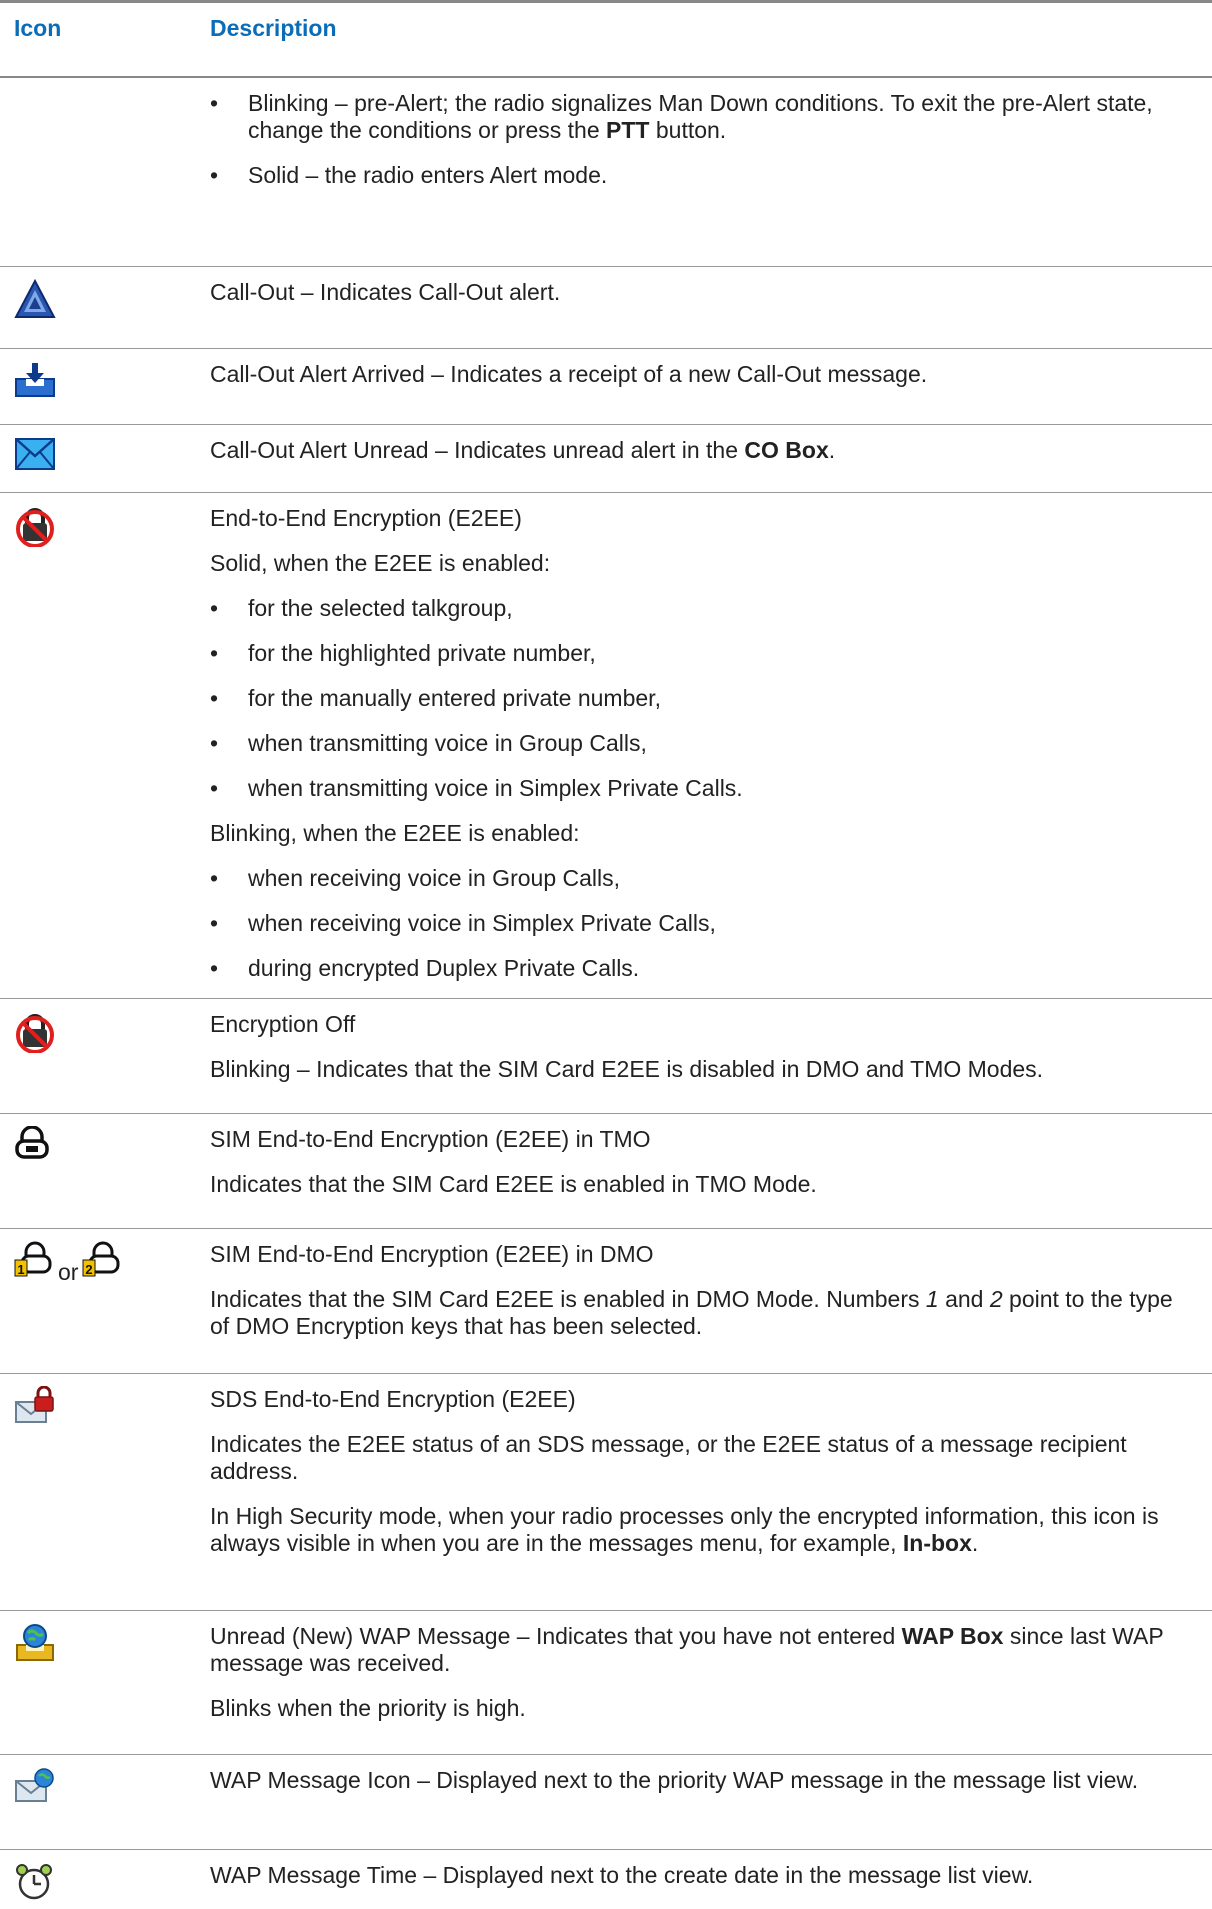 The image size is (1212, 1909). Describe the element at coordinates (35, 1405) in the screenshot. I see `sds-envelope-lock-icon` at that location.